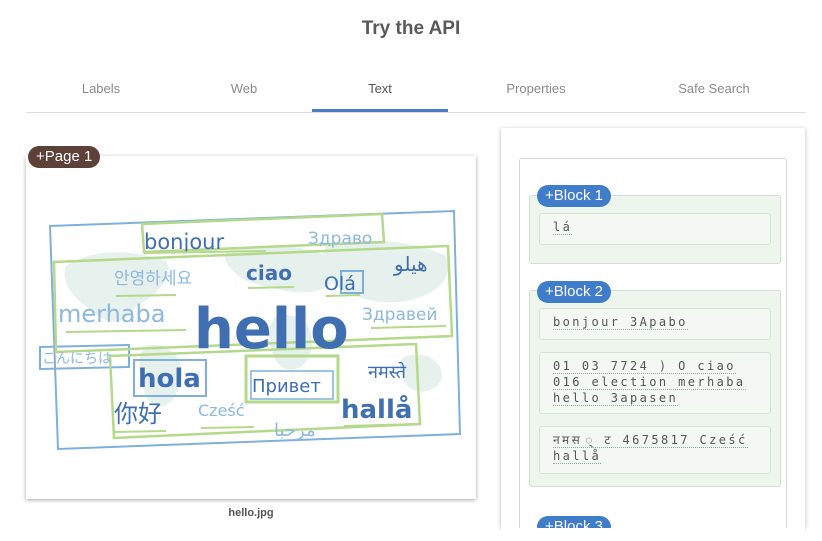 This screenshot has width=822, height=541. What do you see at coordinates (286, 386) in the screenshot?
I see `word-privet: Привет` at bounding box center [286, 386].